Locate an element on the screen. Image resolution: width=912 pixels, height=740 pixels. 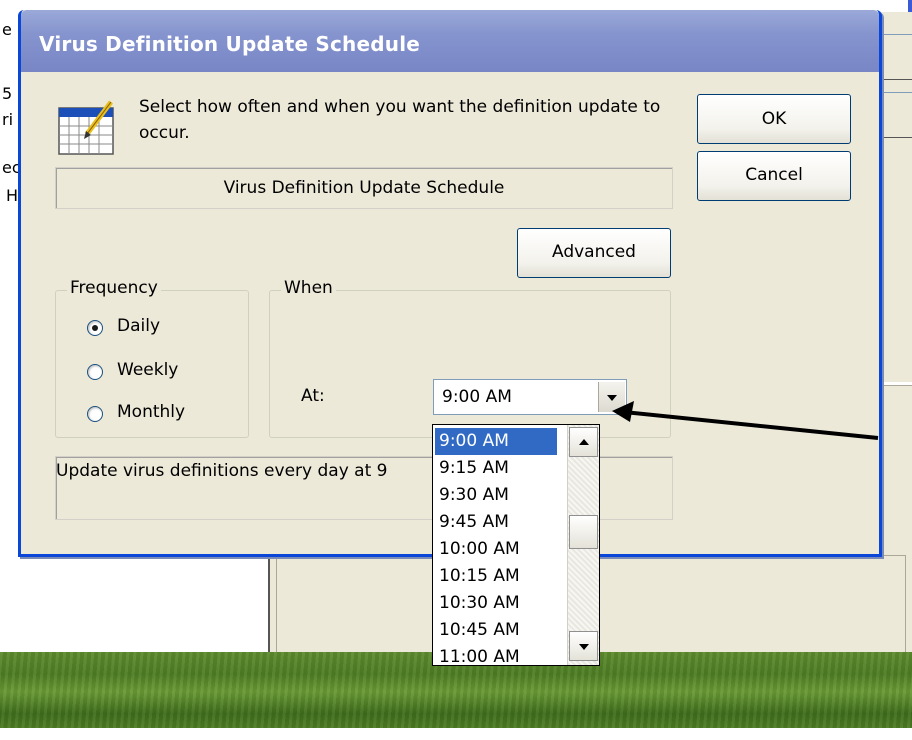
scroll-down-button is located at coordinates (583, 646).